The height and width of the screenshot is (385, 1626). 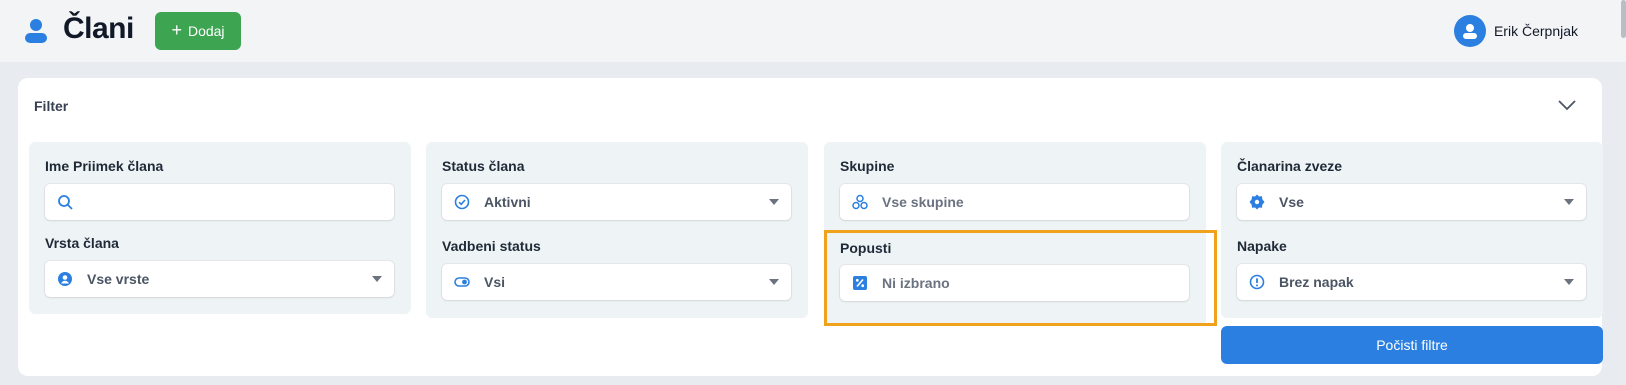 What do you see at coordinates (1014, 202) in the screenshot?
I see `groups-select: Vse skupine` at bounding box center [1014, 202].